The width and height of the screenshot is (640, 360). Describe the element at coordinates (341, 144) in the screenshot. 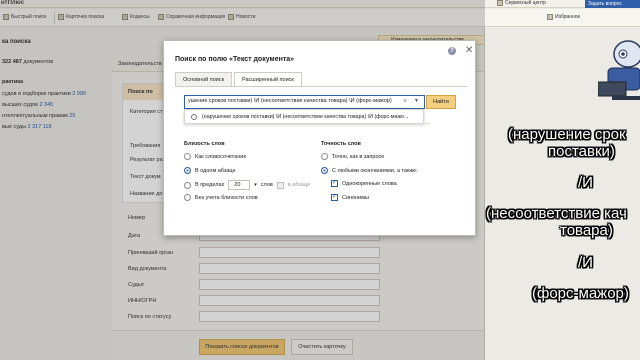

I see `accuracy-title: Точность слов` at that location.